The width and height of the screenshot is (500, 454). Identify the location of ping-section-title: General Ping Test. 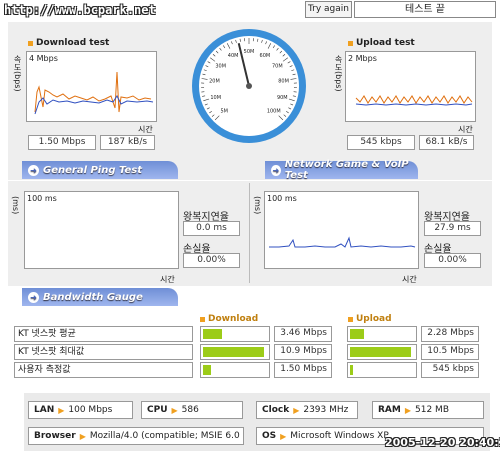
(93, 170).